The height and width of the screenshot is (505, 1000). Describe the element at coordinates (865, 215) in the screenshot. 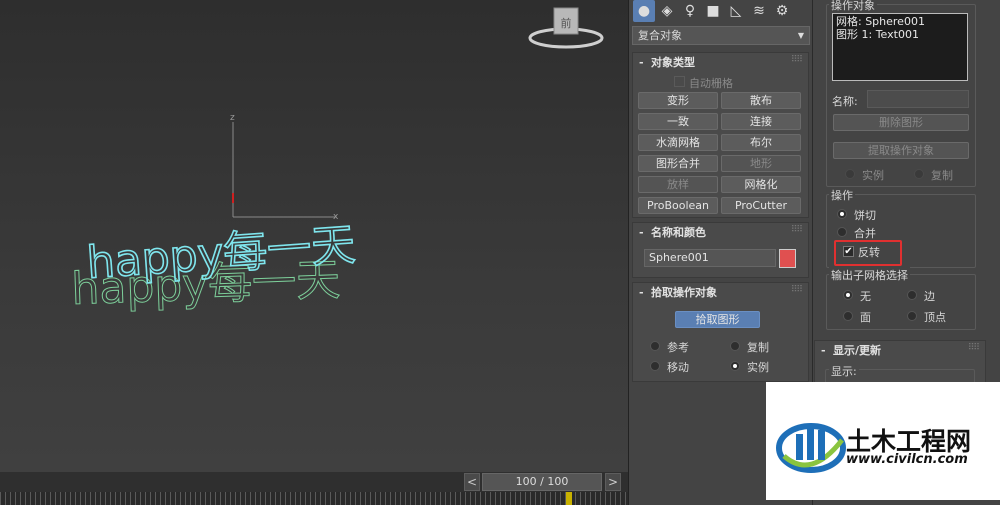

I see `imprint-label: 饼切` at that location.